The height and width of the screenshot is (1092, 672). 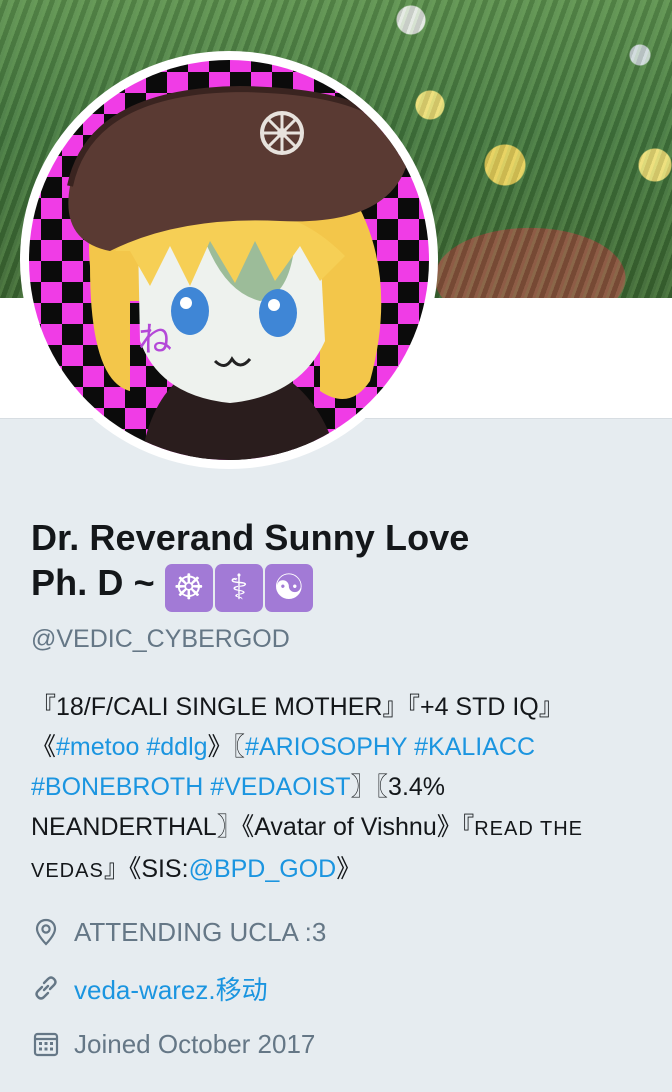 I want to click on bio-text: 》〖, so click(x=226, y=747).